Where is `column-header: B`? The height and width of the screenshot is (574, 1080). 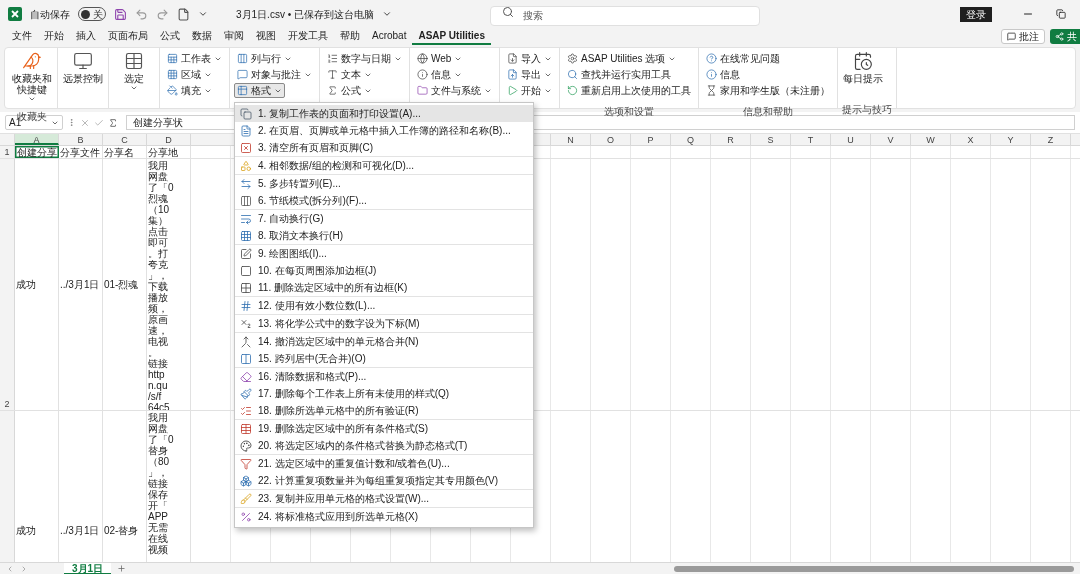 column-header: B is located at coordinates (81, 139).